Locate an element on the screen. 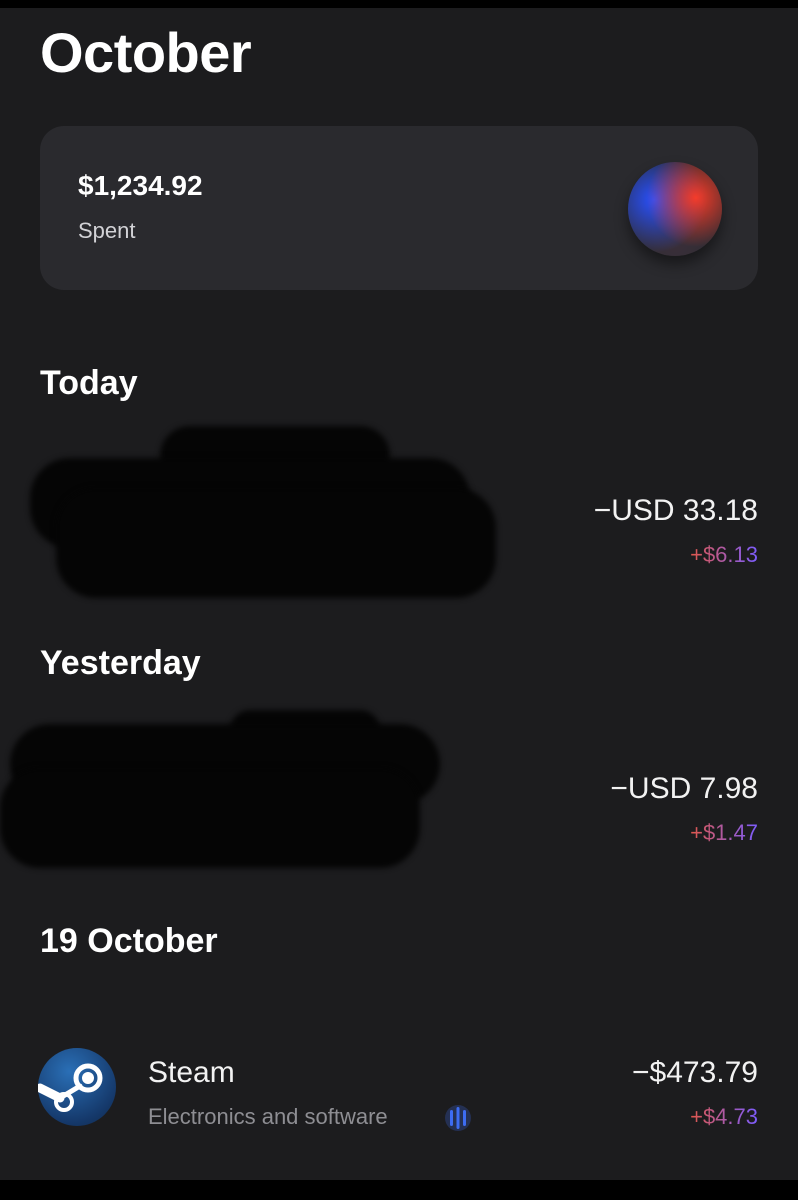 The width and height of the screenshot is (798, 1200). spending-summary-card: $1,234.92 Spent is located at coordinates (399, 208).